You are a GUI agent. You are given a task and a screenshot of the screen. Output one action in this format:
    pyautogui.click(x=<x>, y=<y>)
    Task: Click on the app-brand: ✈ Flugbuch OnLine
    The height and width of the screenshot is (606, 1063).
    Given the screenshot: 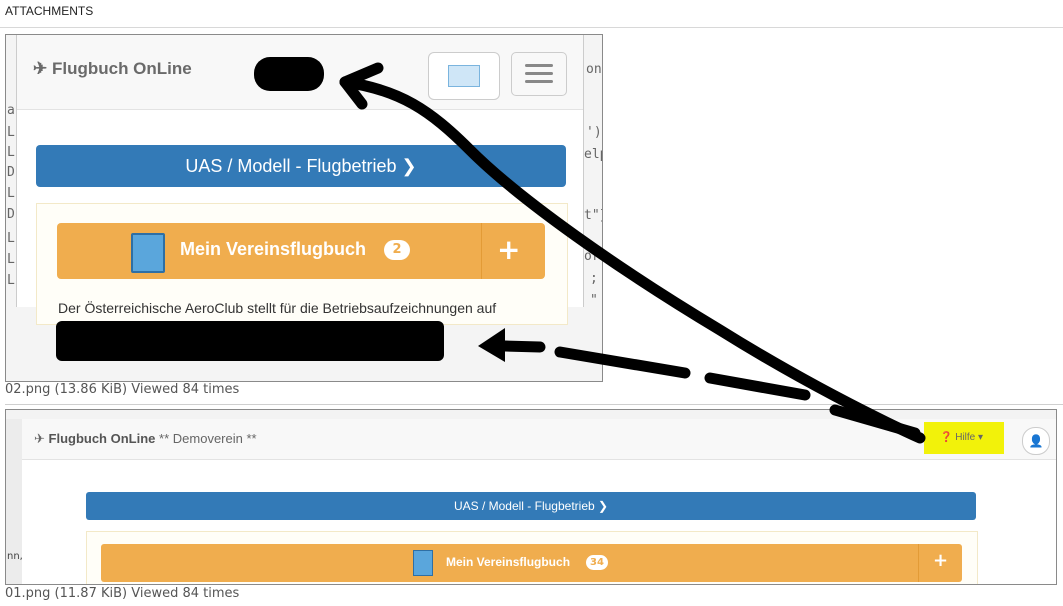 What is the action you would take?
    pyautogui.click(x=112, y=69)
    